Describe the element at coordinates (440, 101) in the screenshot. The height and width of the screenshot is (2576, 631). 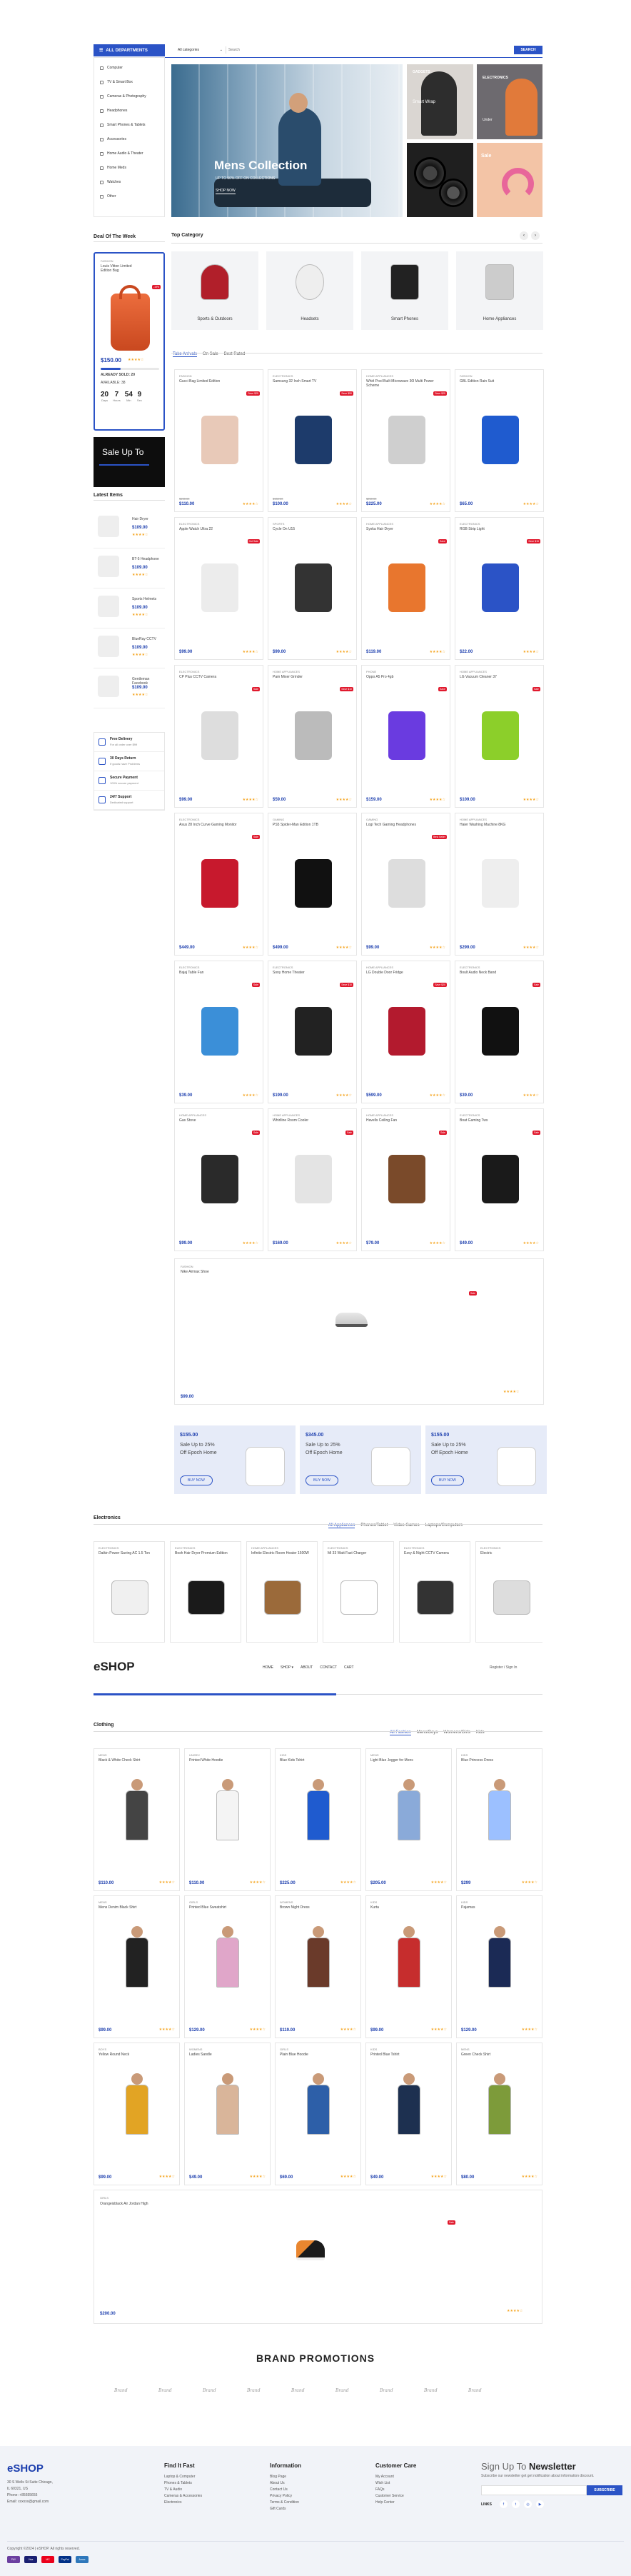
I see `hero-side-gadgets: GADGETS Smart Wrap` at that location.